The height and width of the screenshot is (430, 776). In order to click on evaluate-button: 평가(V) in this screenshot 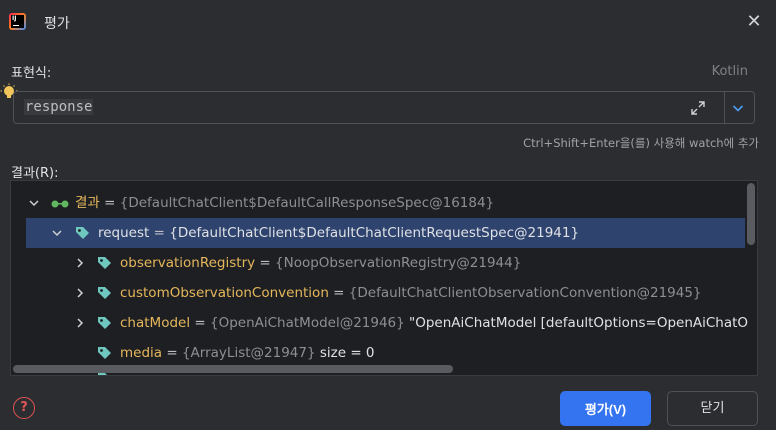, I will do `click(605, 408)`.